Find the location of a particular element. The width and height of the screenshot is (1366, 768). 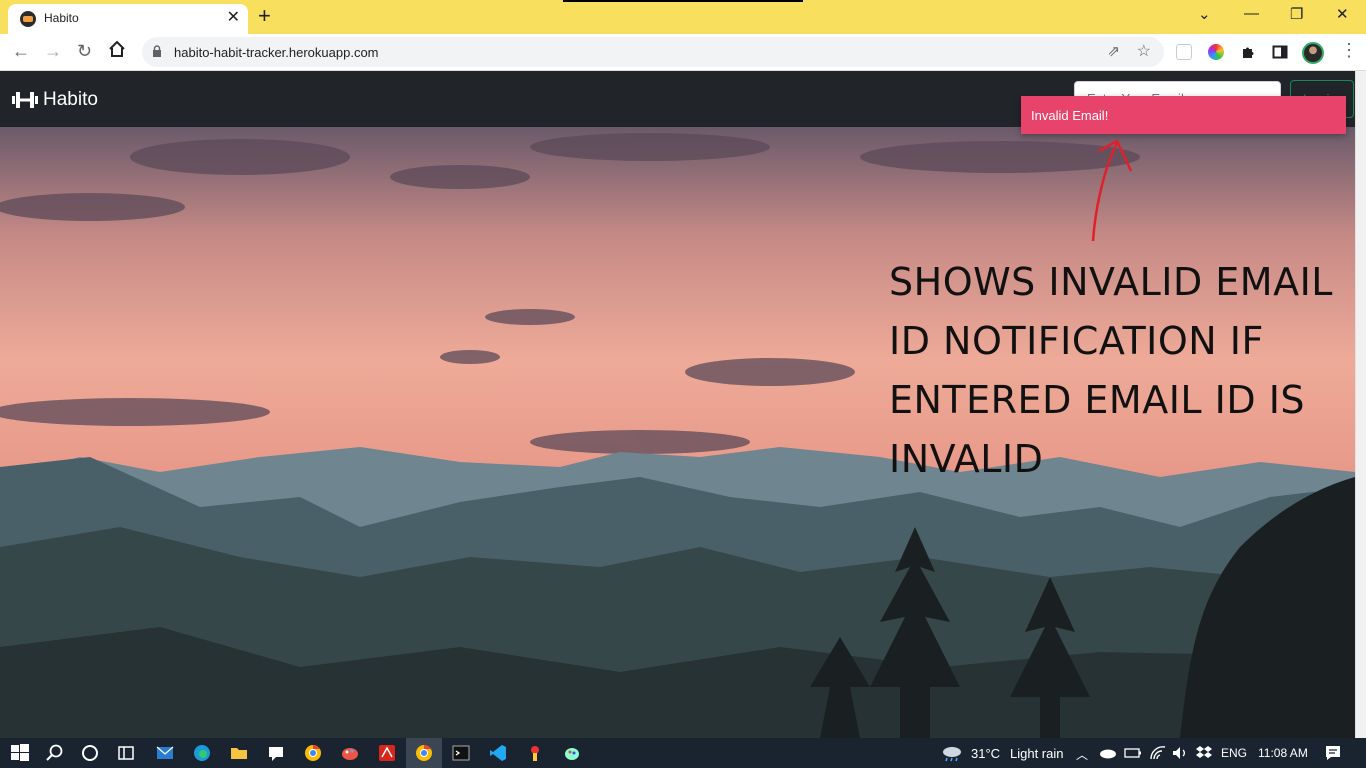

extensions-puzzle-icon is located at coordinates (1248, 52).